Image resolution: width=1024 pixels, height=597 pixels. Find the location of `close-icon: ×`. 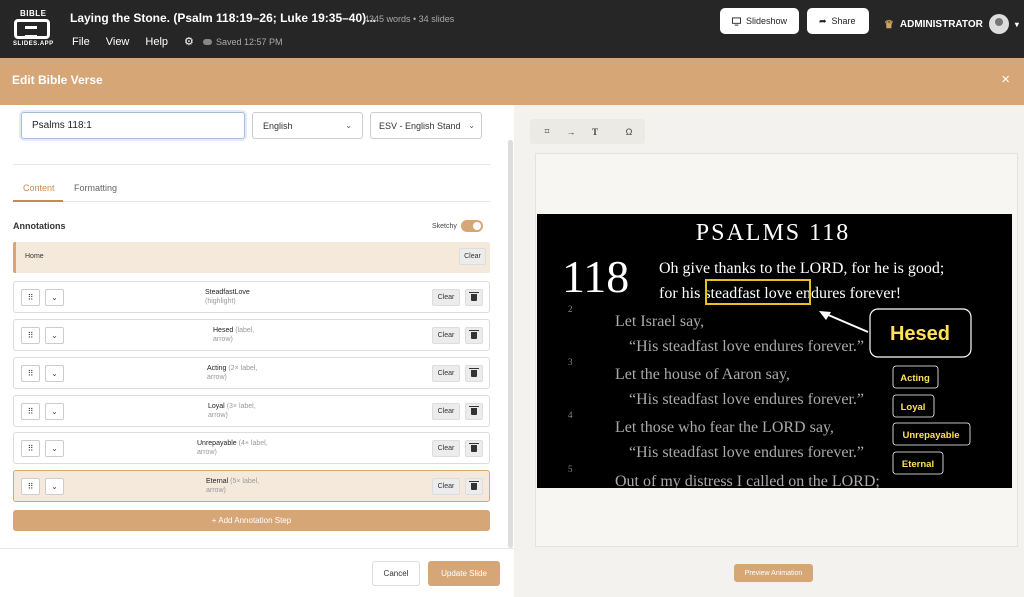

close-icon: × is located at coordinates (1005, 79).